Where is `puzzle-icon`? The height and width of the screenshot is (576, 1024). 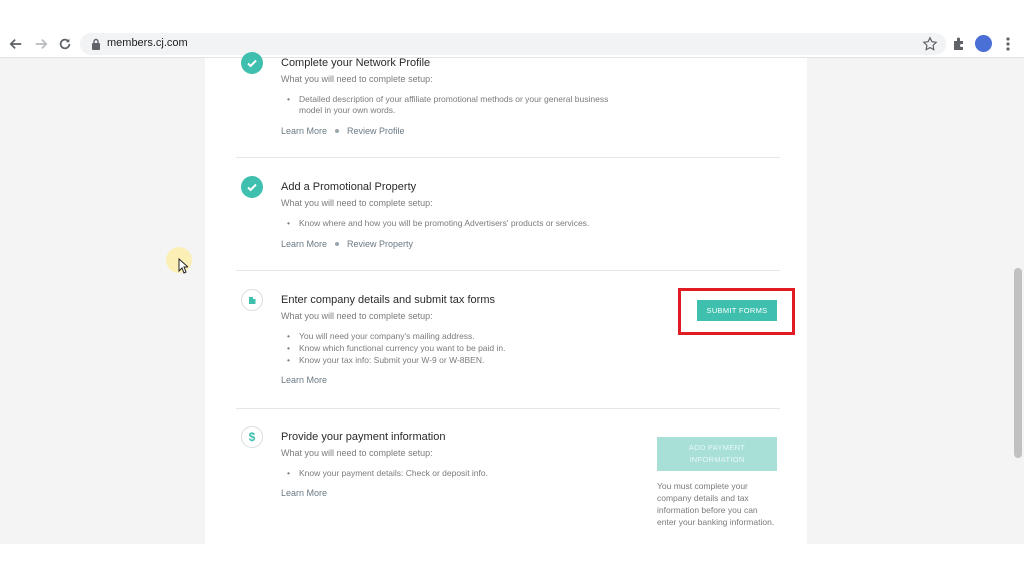 puzzle-icon is located at coordinates (959, 44).